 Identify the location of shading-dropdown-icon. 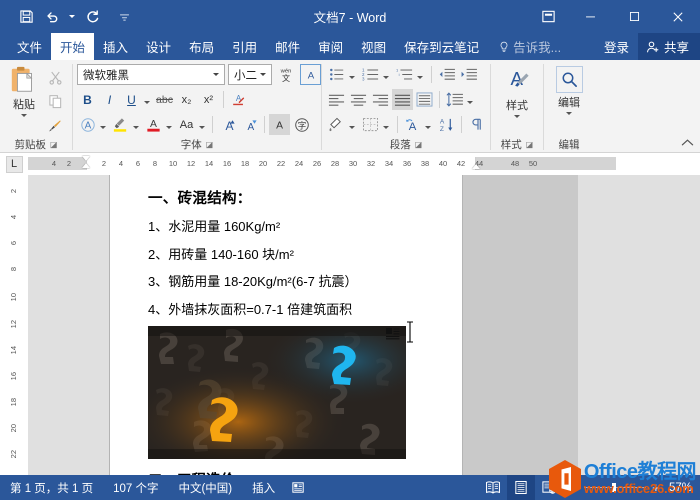
(352, 127).